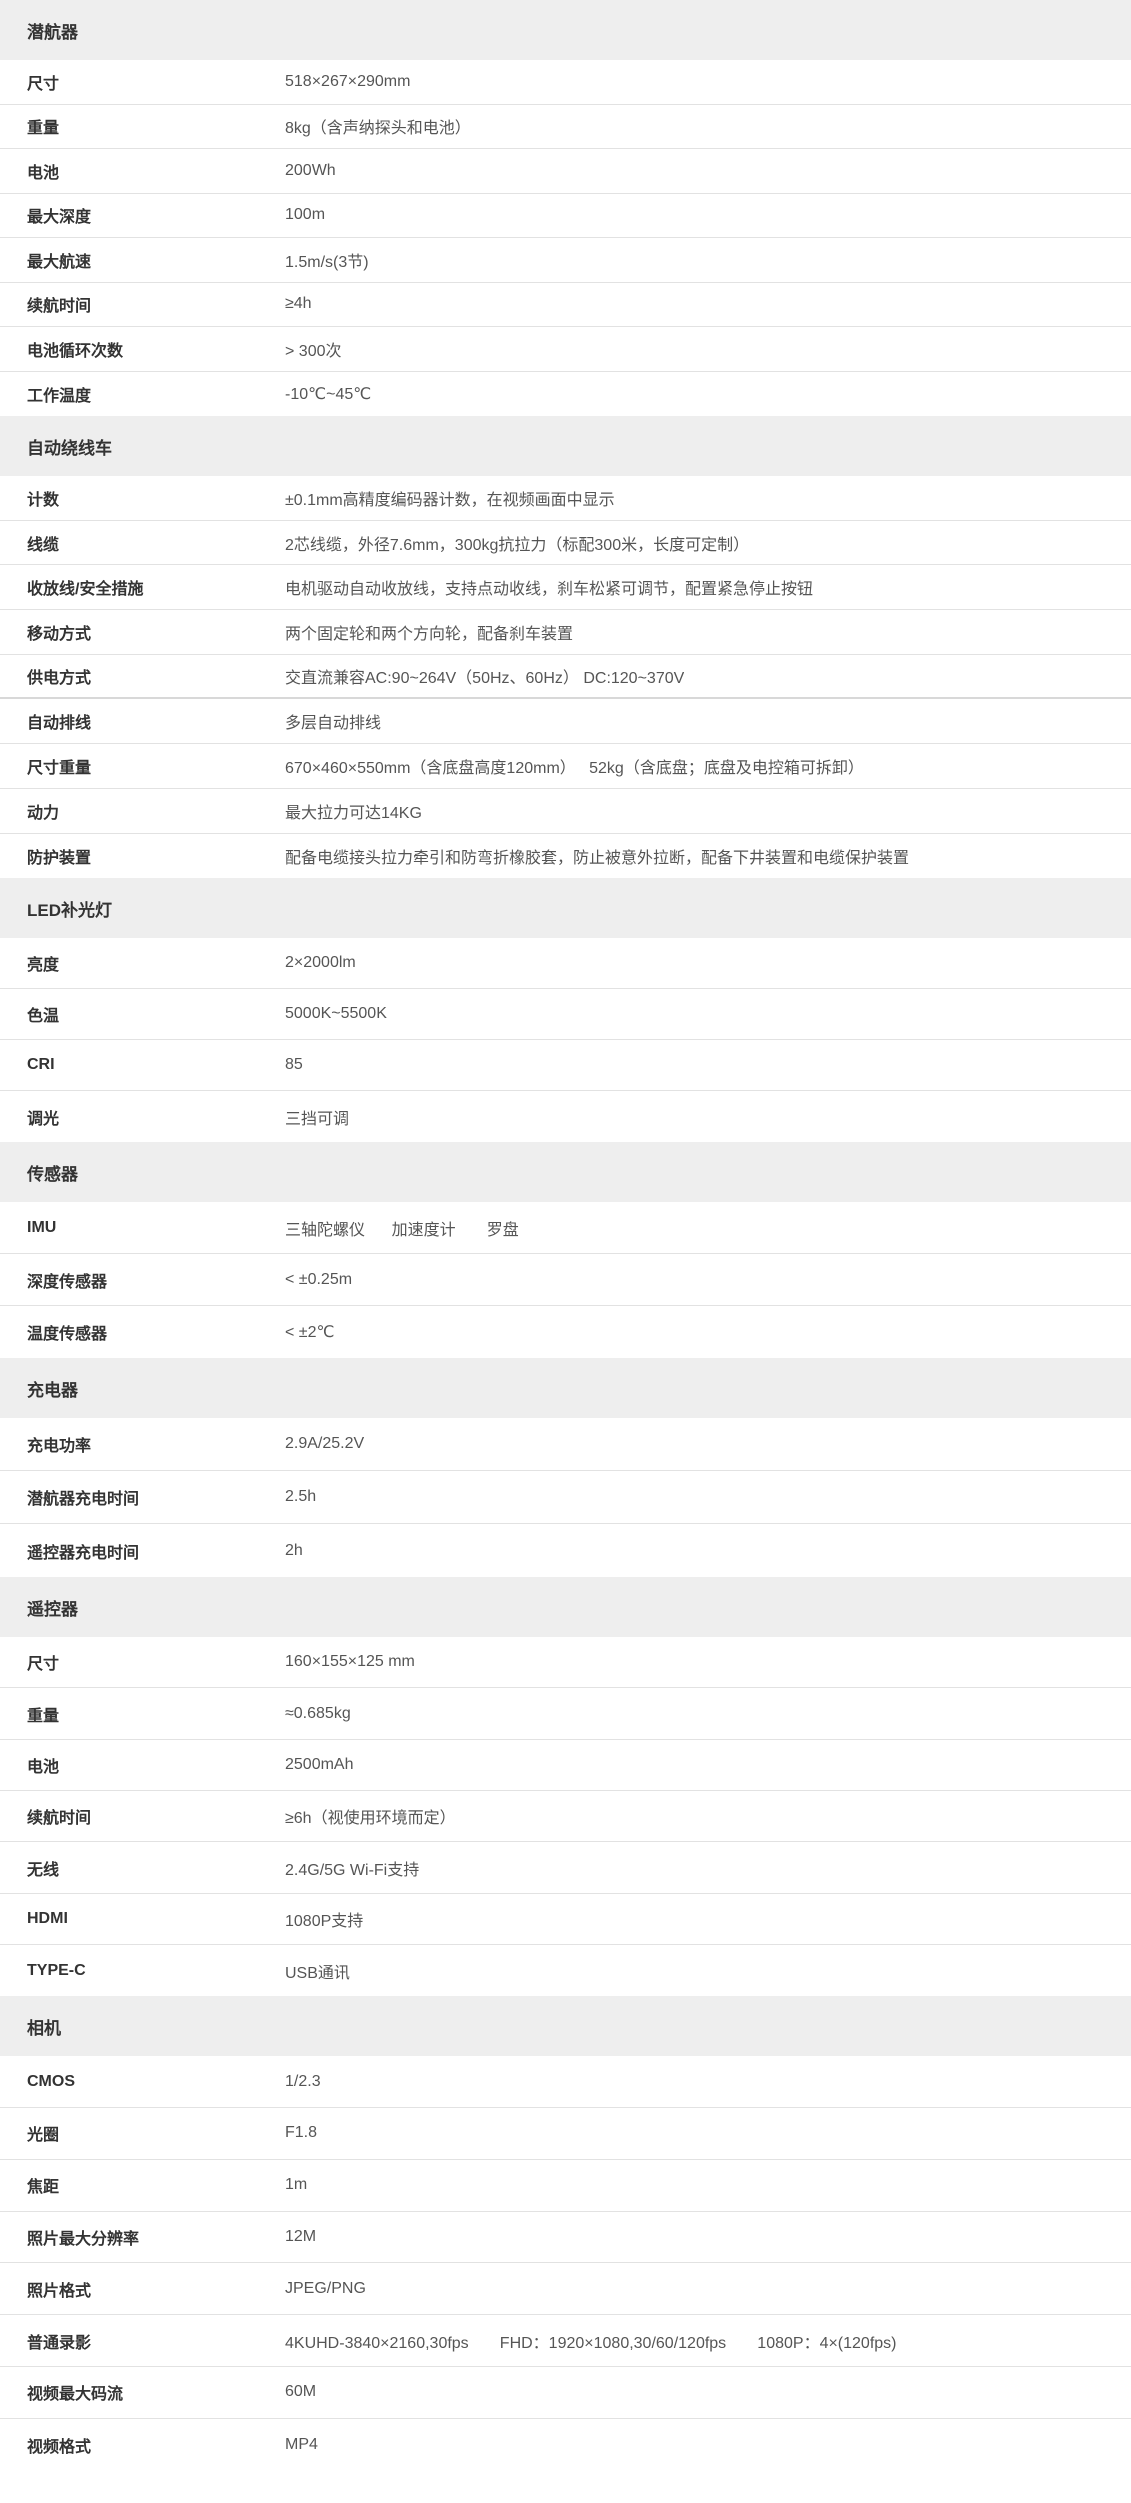  I want to click on spec-row: 遥控器充电时间 2h, so click(565, 1550).